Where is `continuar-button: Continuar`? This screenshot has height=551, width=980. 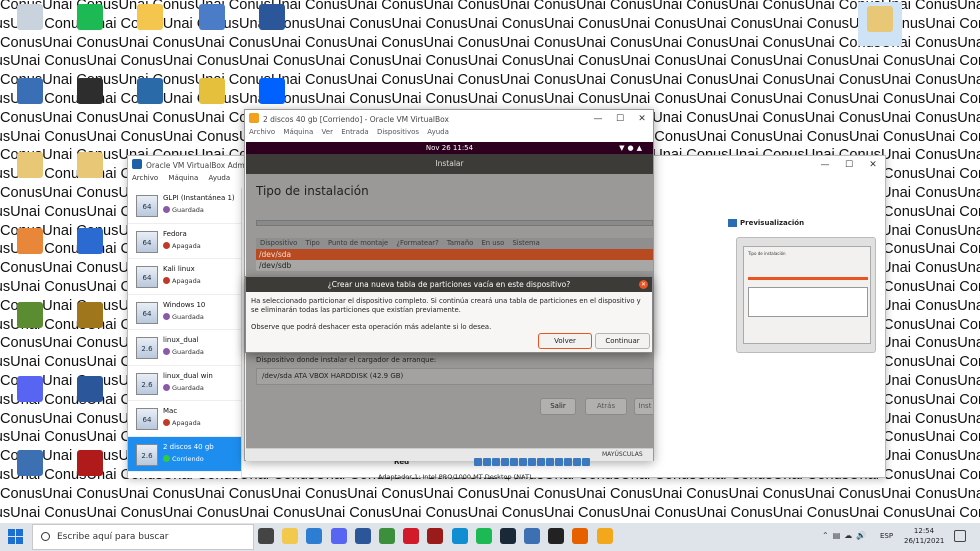 continuar-button: Continuar is located at coordinates (622, 341).